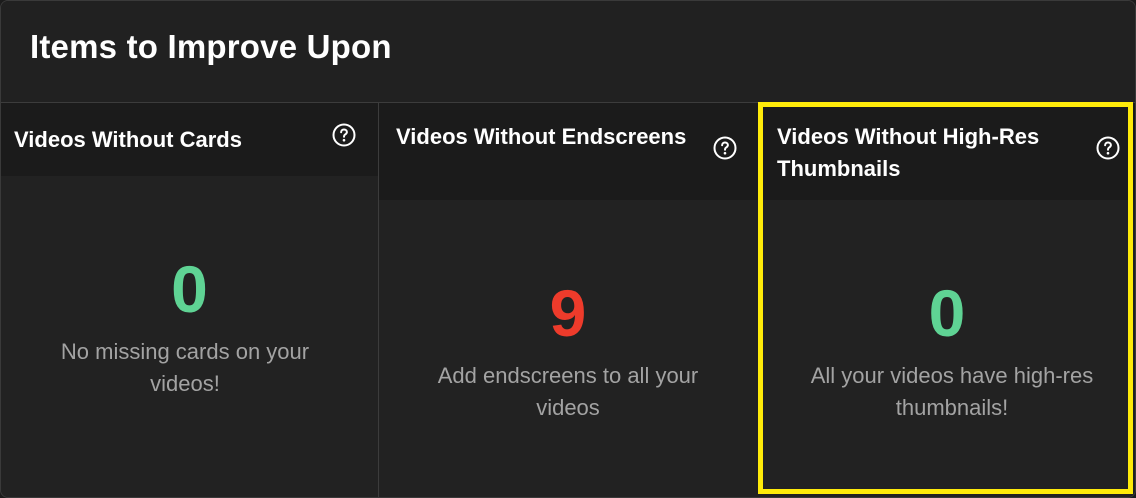  I want to click on card-header: Videos Without Endscreens, so click(568, 151).